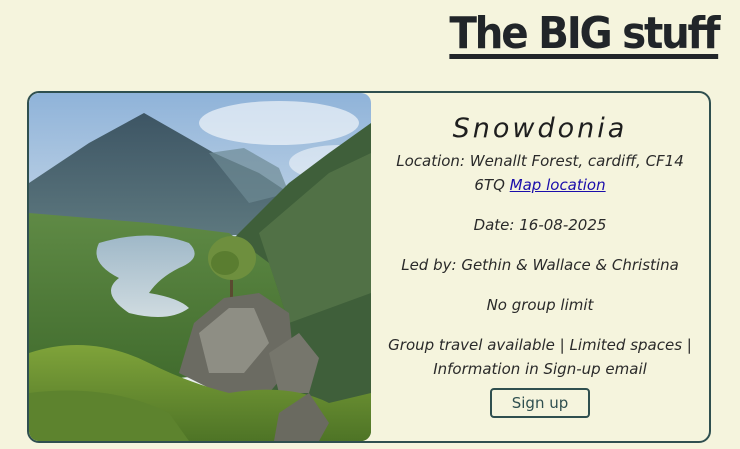  What do you see at coordinates (558, 185) in the screenshot?
I see `map-location-link: Map location` at bounding box center [558, 185].